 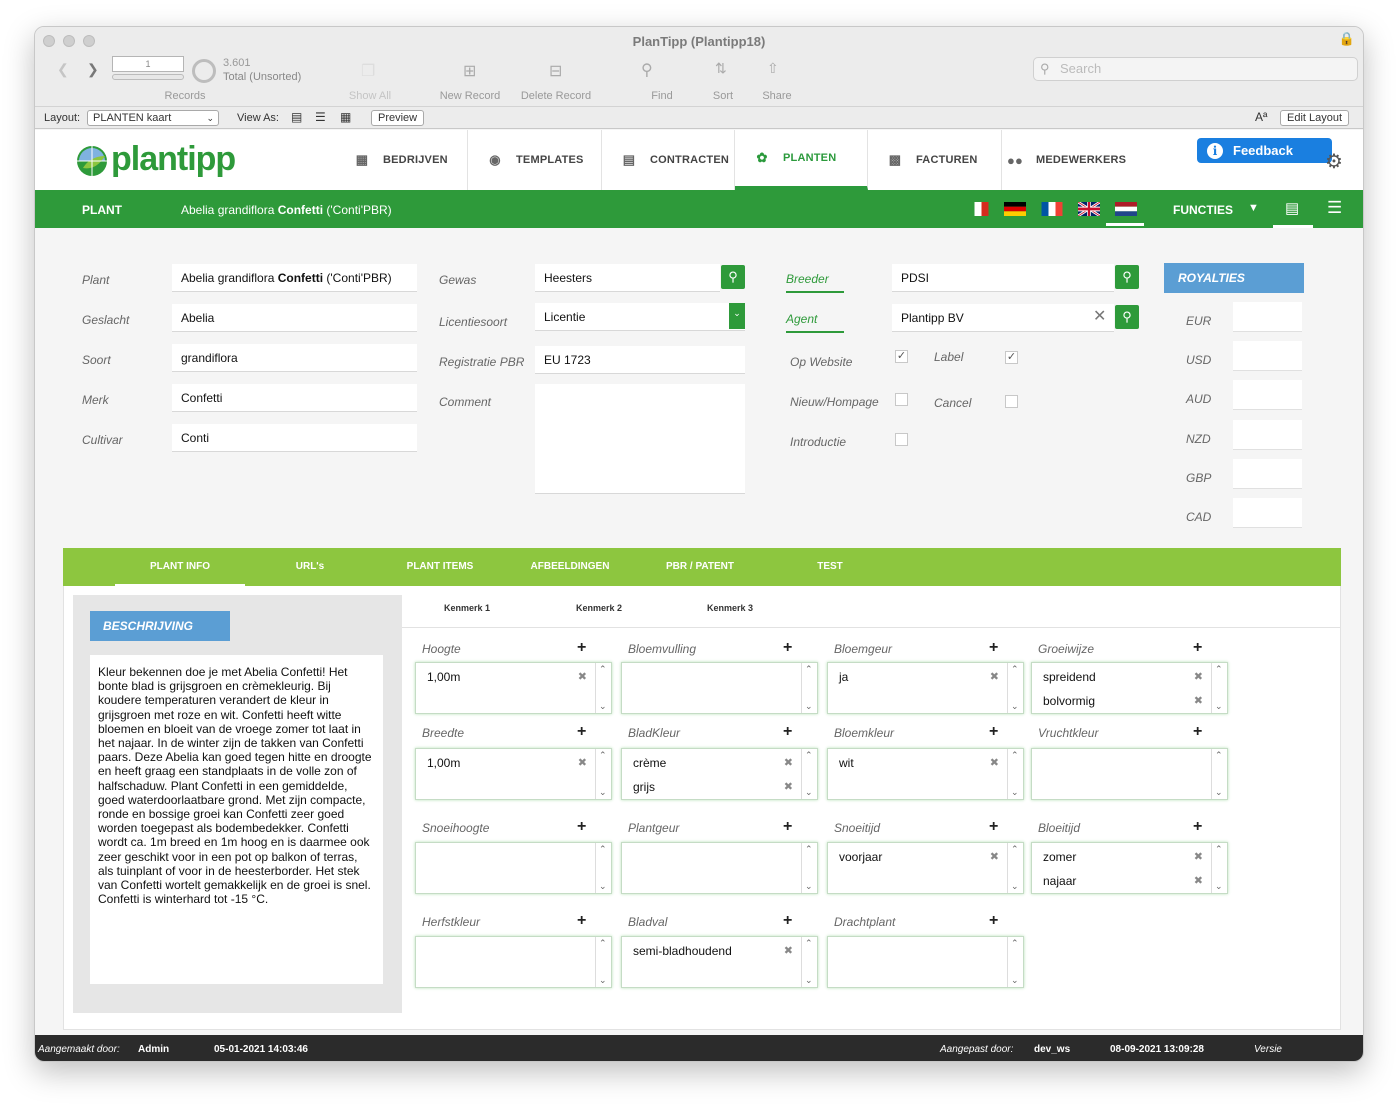 What do you see at coordinates (1315, 118) in the screenshot?
I see `edit-layout-button: Edit Layout` at bounding box center [1315, 118].